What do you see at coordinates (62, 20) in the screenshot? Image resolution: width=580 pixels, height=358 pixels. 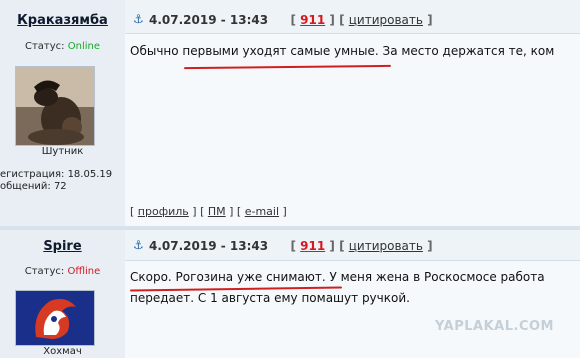 I see `author-name: Краказямба` at bounding box center [62, 20].